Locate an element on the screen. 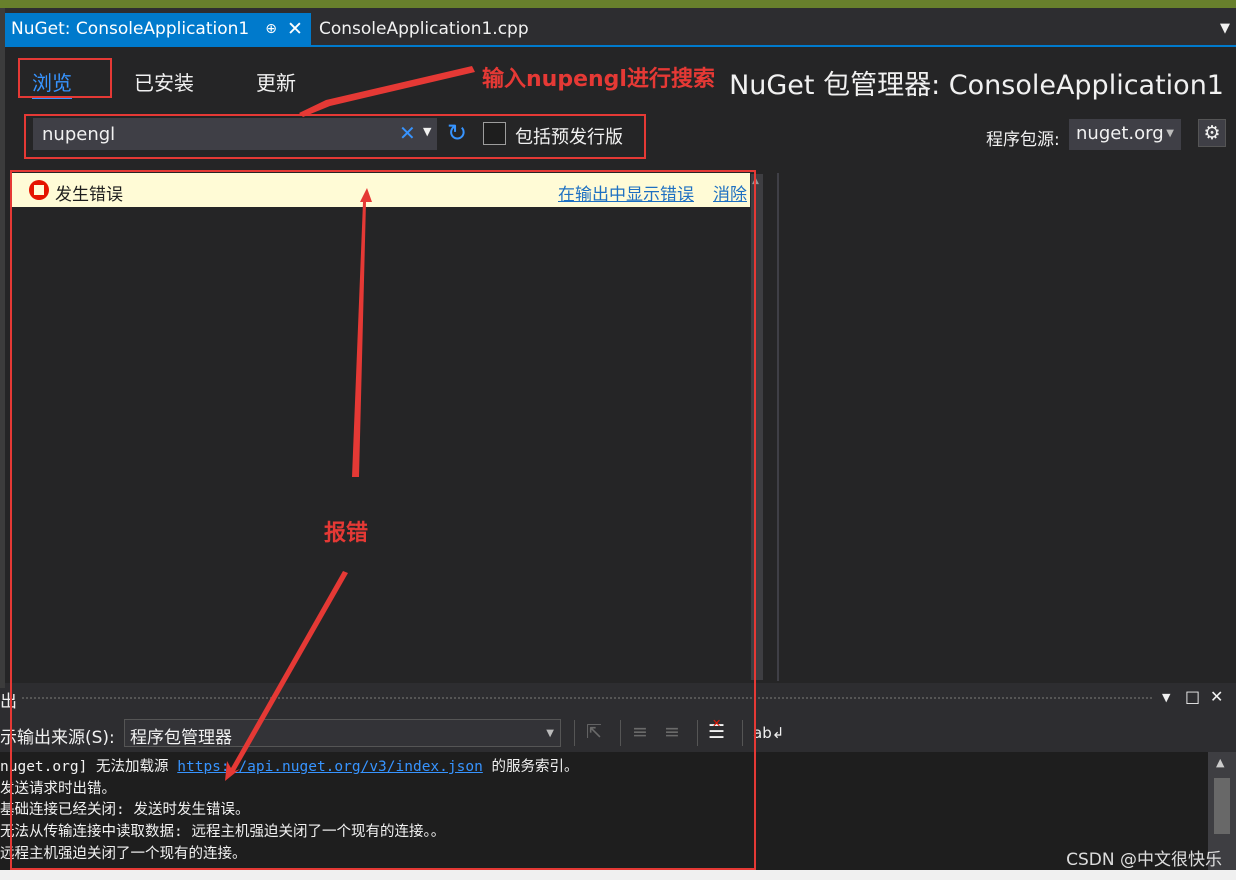 This screenshot has height=880, width=1236. chevron-down-icon: ▼ is located at coordinates (1170, 133).